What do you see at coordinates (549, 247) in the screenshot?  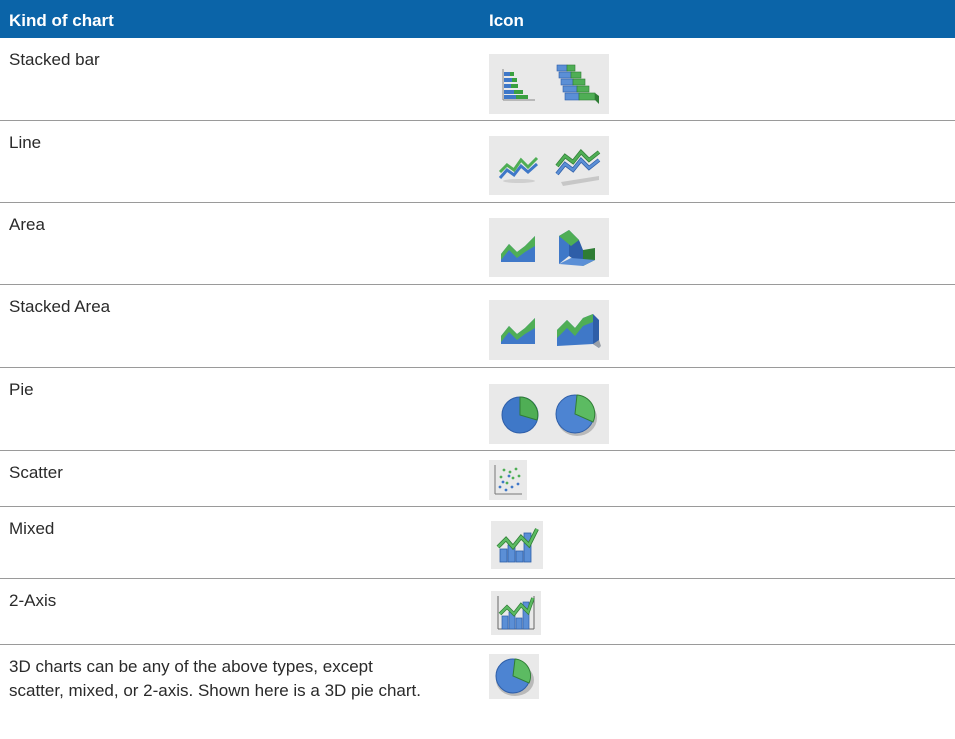 I see `area-icon-box` at bounding box center [549, 247].